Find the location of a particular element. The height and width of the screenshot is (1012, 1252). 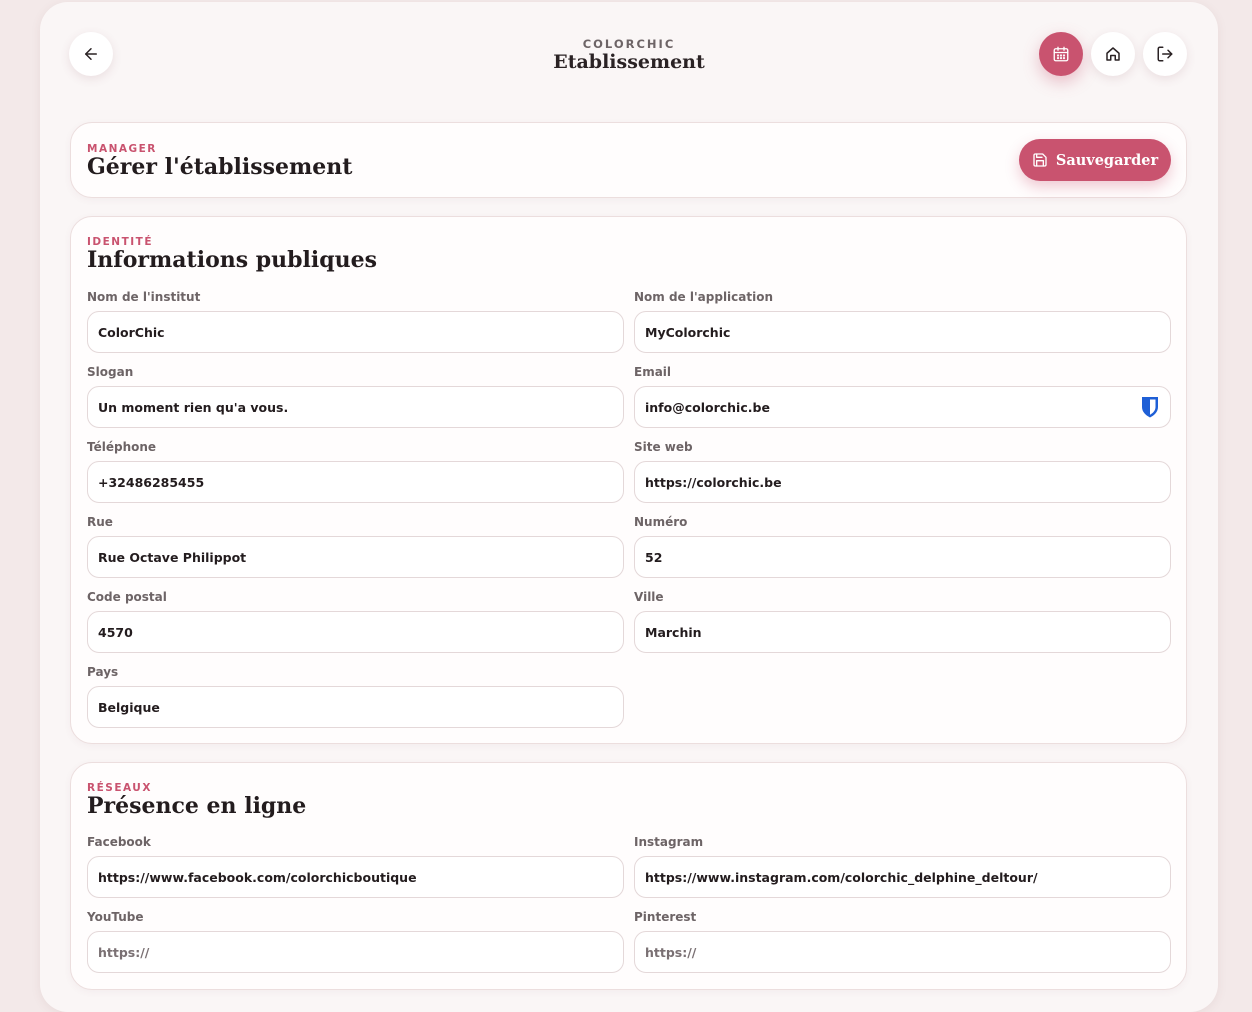

code-postal-label: Code postal is located at coordinates (127, 597).